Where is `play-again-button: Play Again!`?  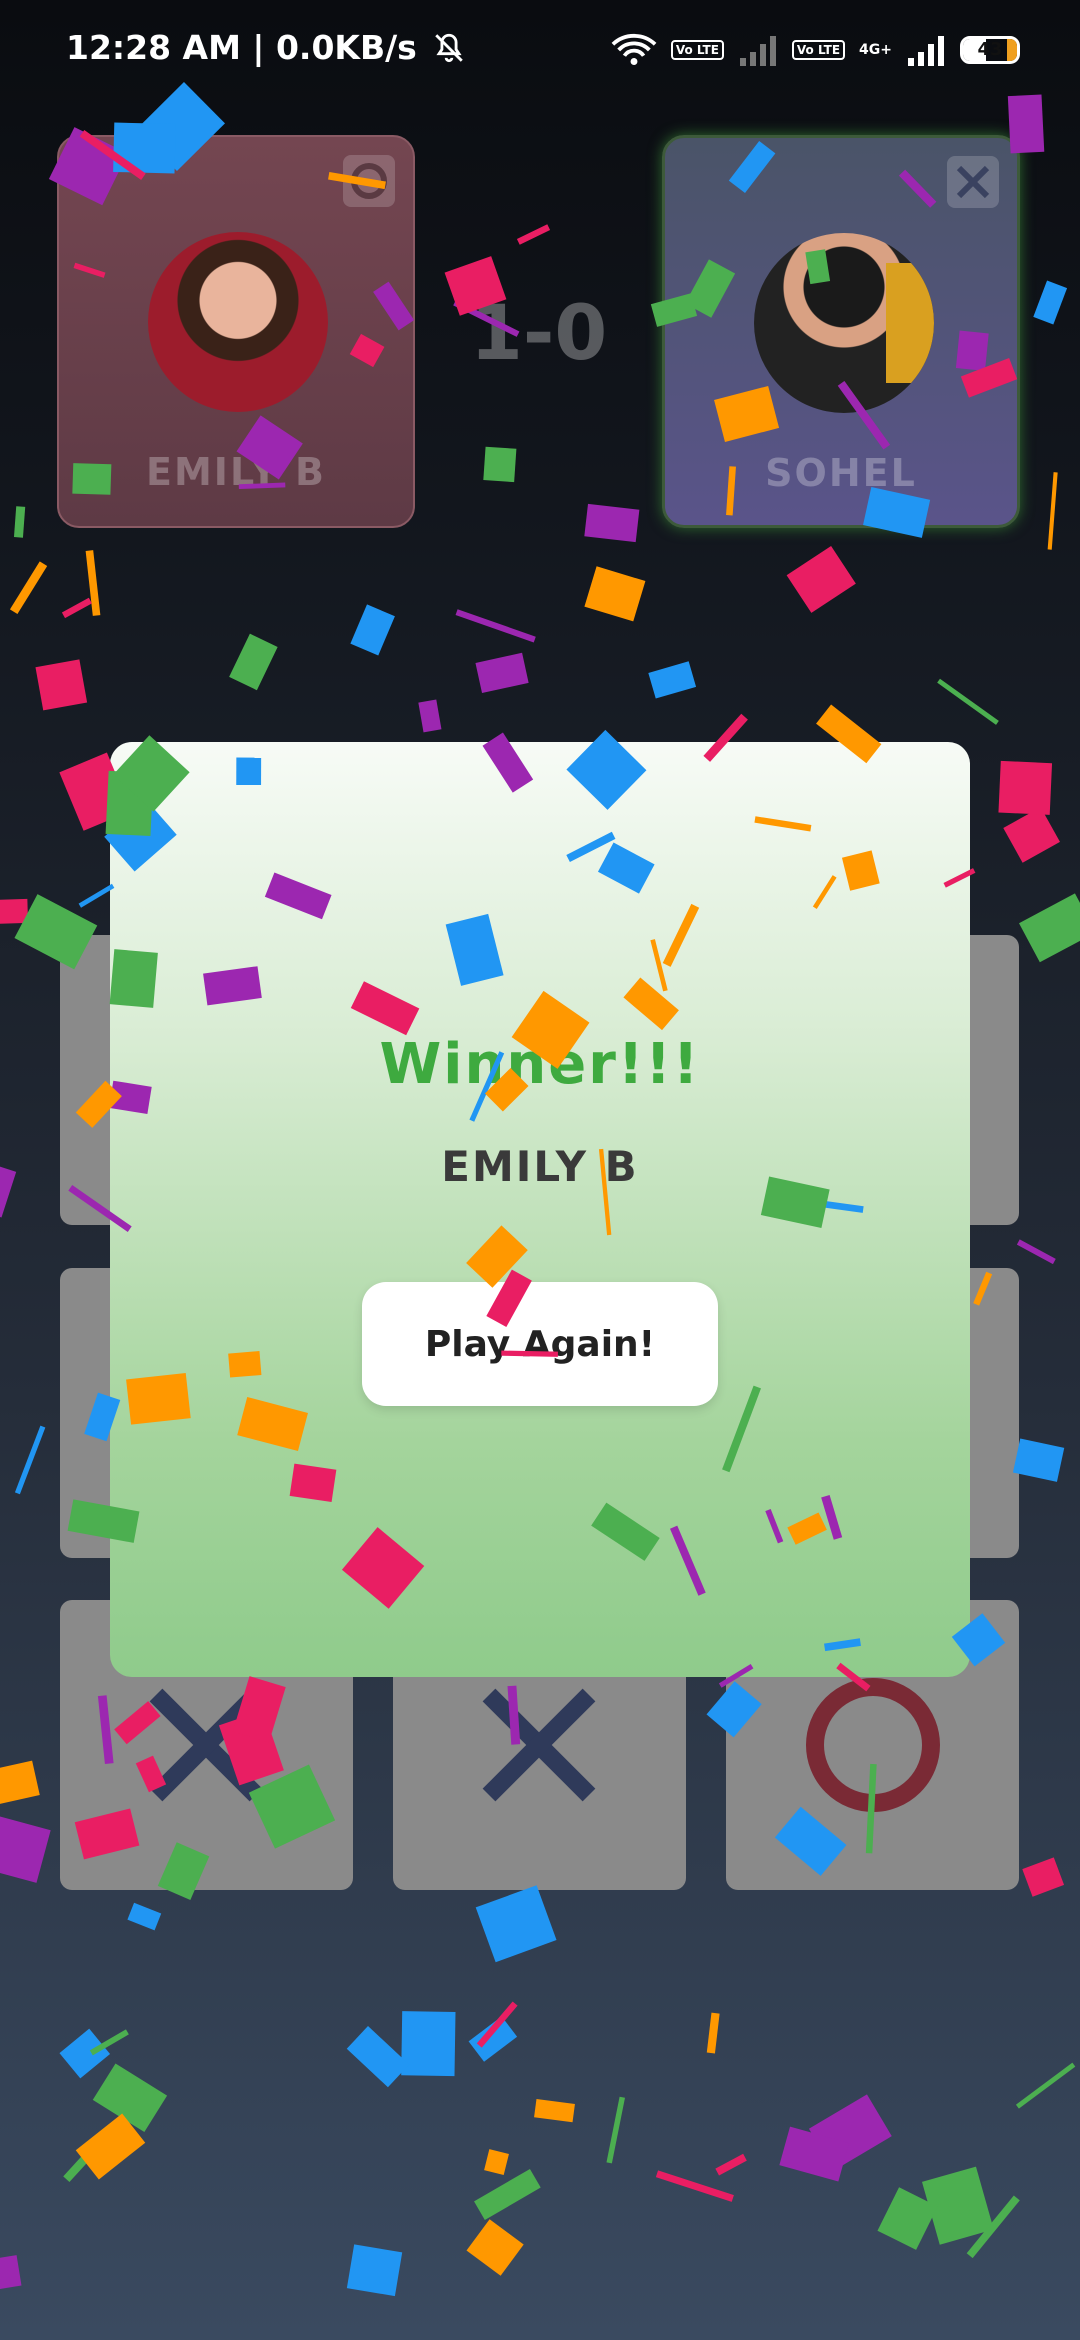 play-again-button: Play Again! is located at coordinates (540, 1344).